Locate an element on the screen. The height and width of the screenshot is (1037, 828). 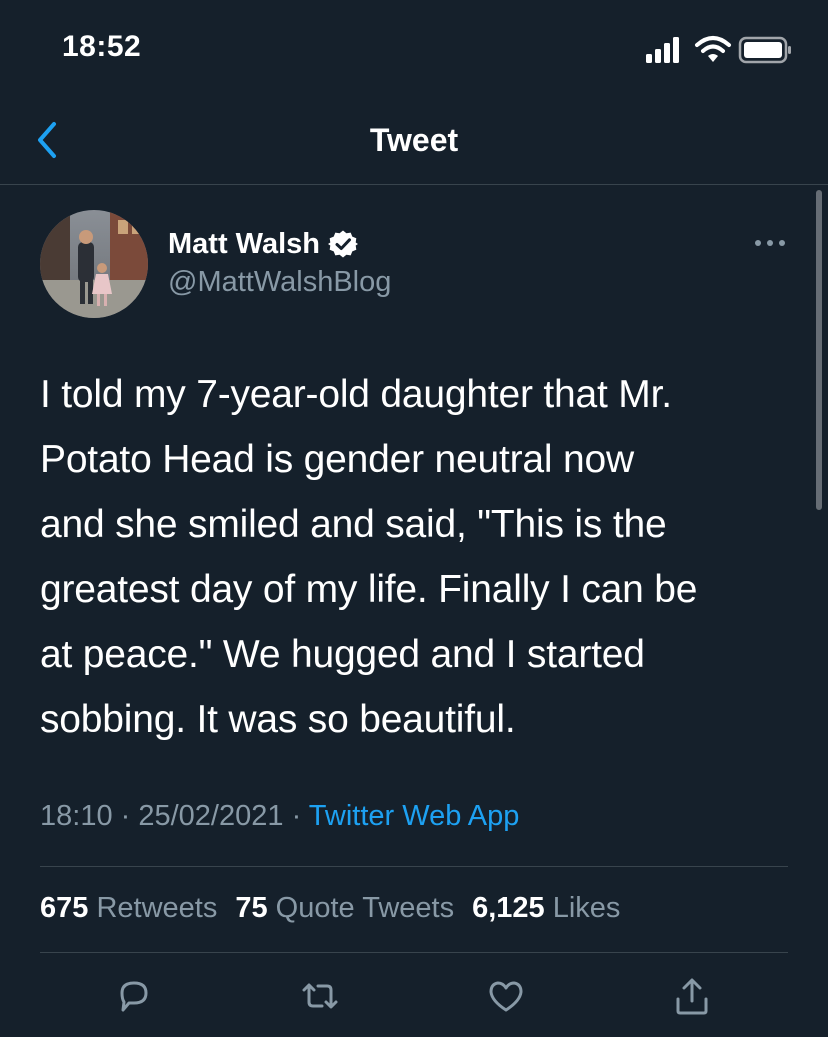
avatar-photo is located at coordinates (94, 264).